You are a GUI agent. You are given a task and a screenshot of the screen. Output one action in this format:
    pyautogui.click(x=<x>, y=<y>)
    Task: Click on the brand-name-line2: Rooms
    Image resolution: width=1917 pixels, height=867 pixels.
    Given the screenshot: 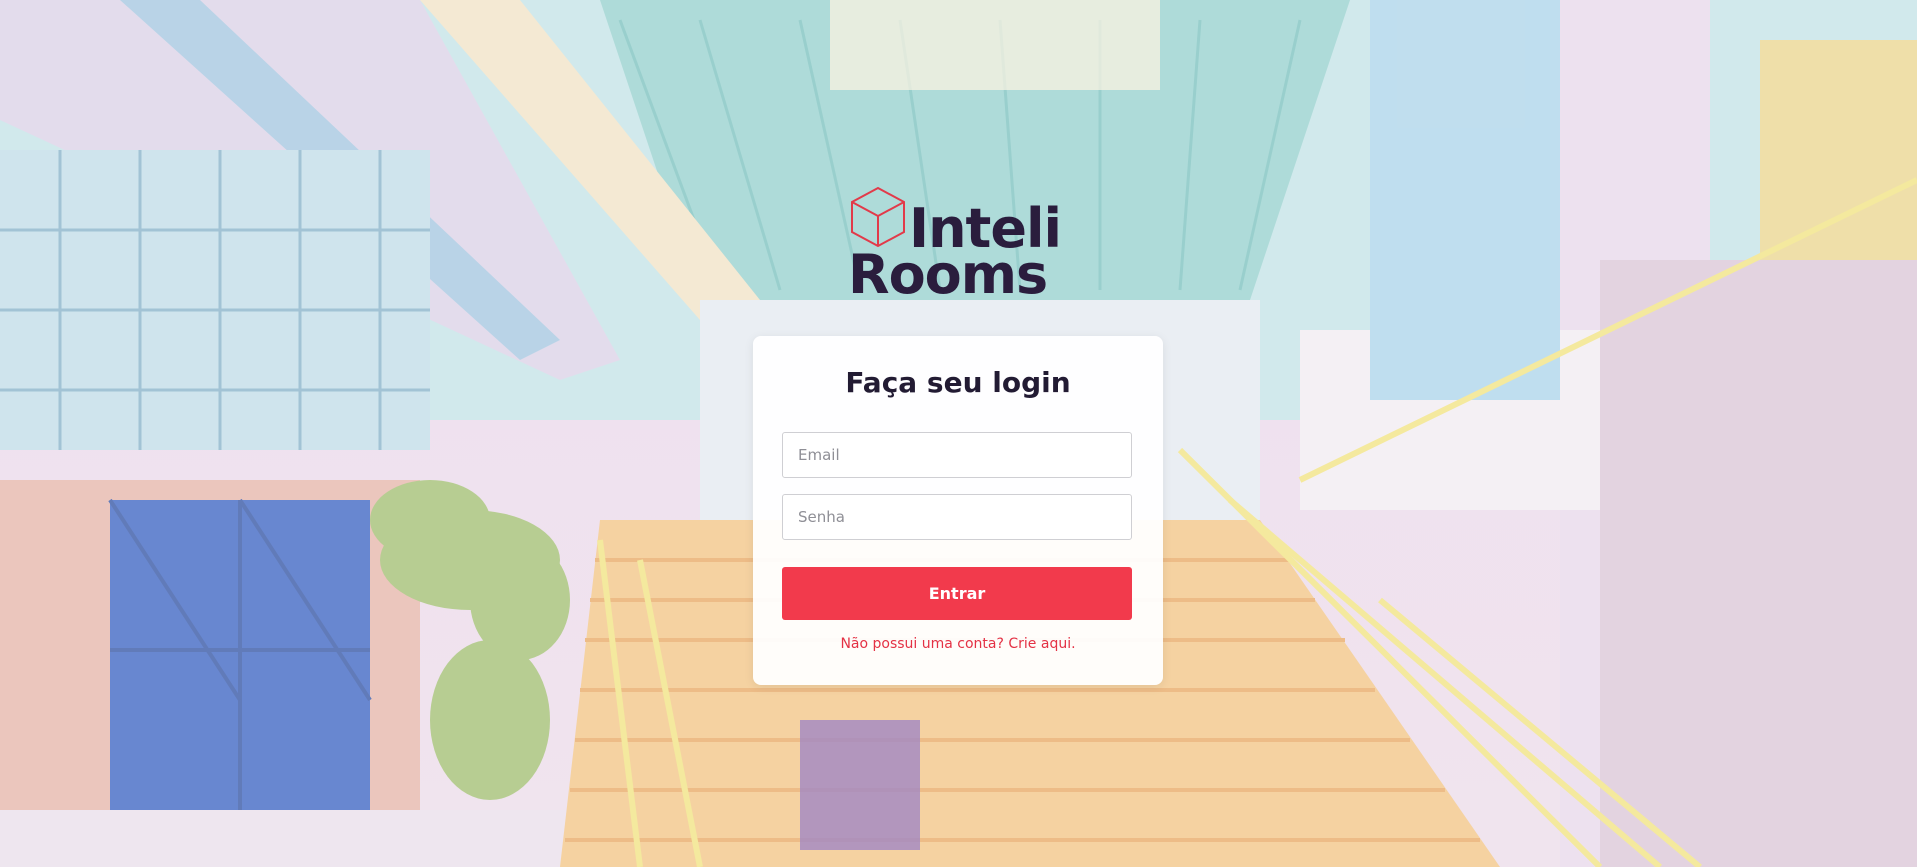 What is the action you would take?
    pyautogui.click(x=948, y=274)
    